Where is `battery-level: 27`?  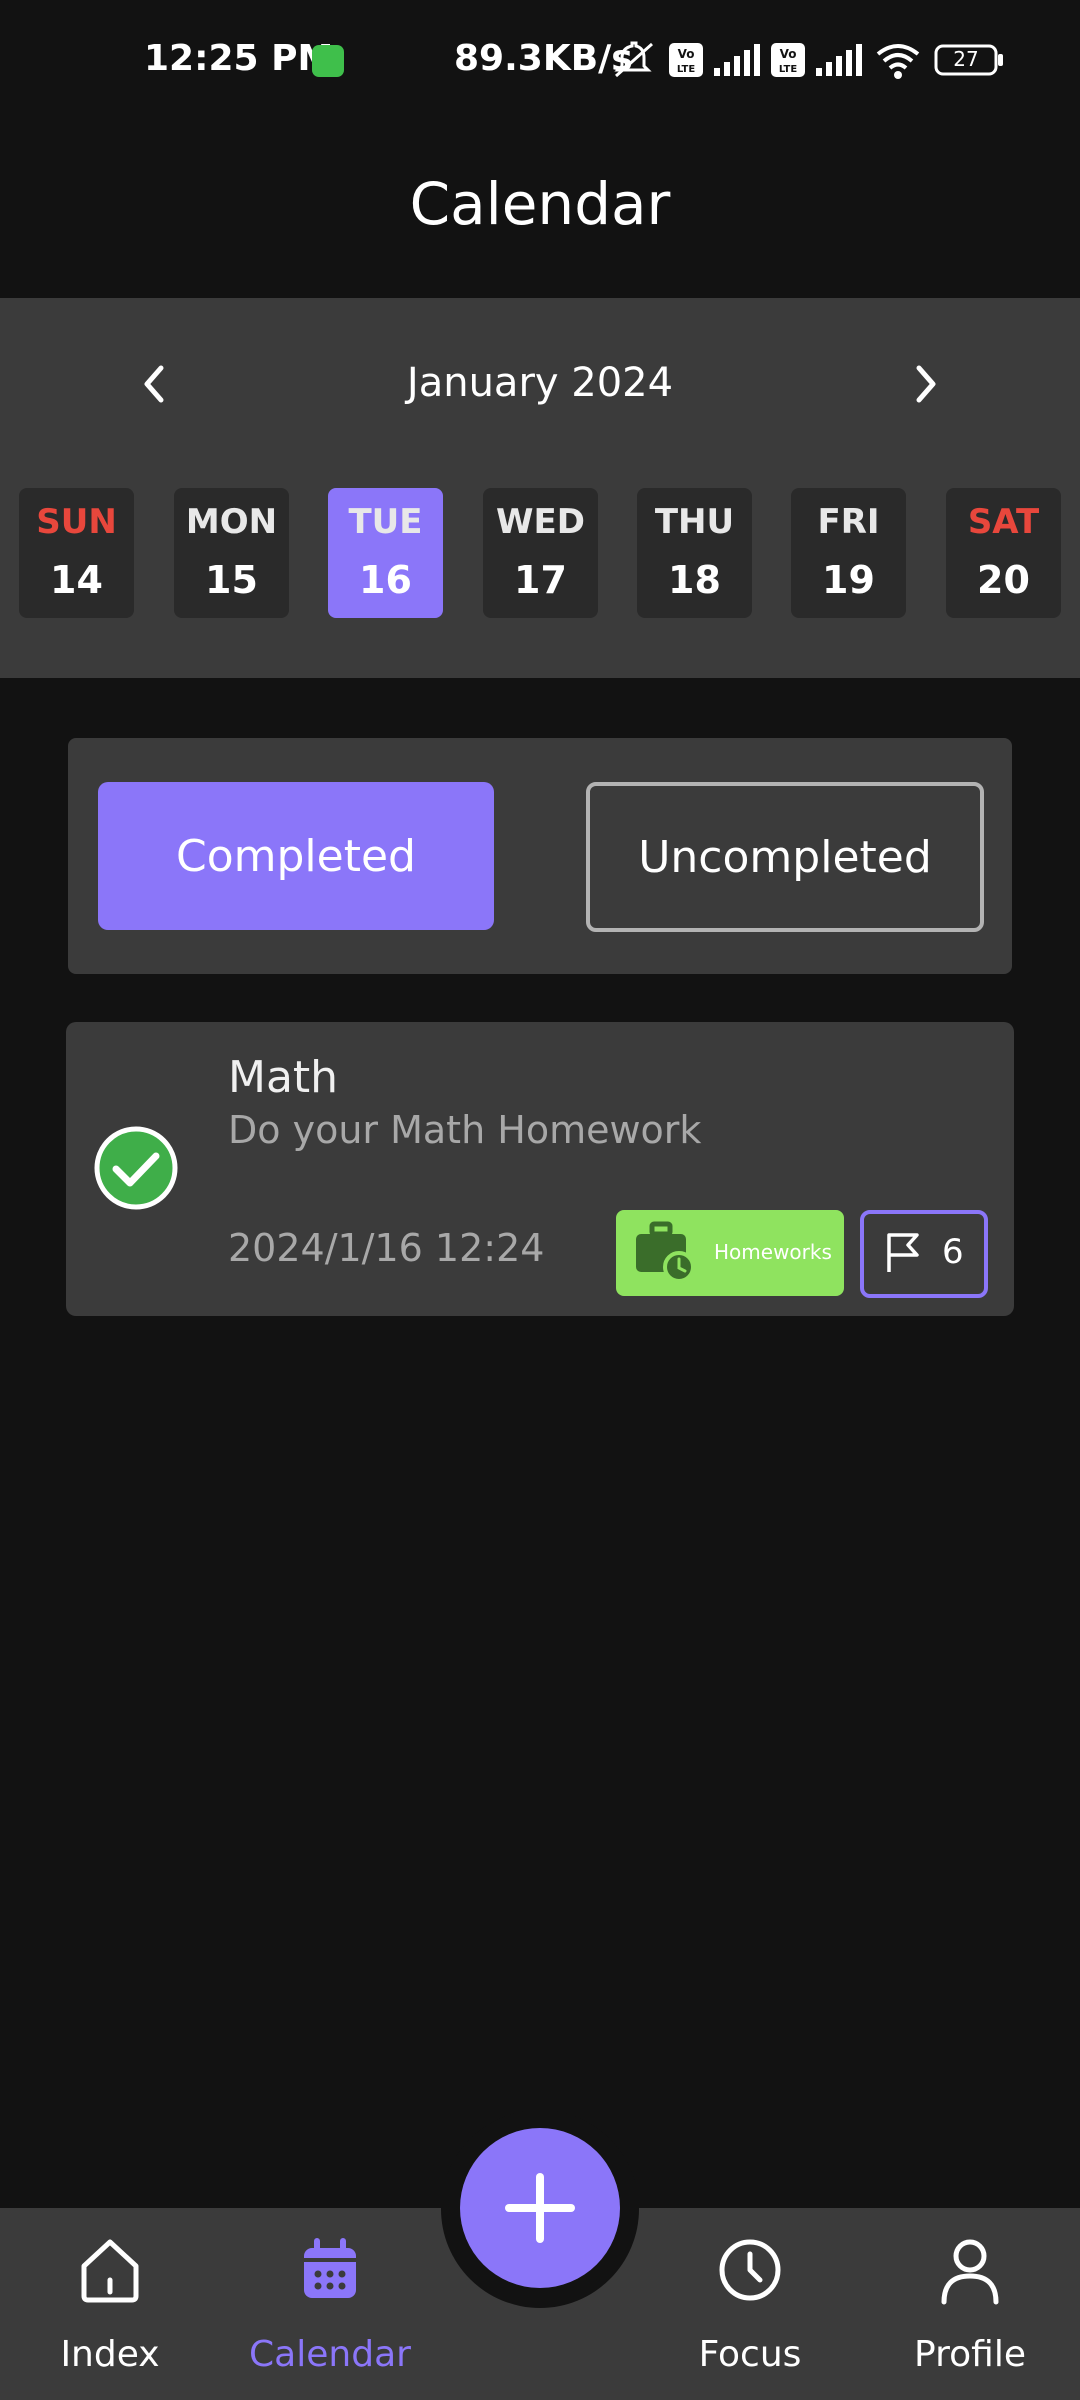 battery-level: 27 is located at coordinates (966, 59).